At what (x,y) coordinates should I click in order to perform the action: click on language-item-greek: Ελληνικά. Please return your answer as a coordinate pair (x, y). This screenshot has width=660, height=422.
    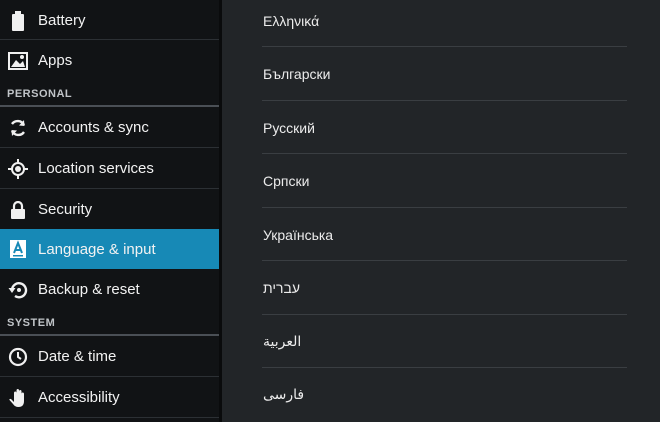
    Looking at the image, I should click on (444, 23).